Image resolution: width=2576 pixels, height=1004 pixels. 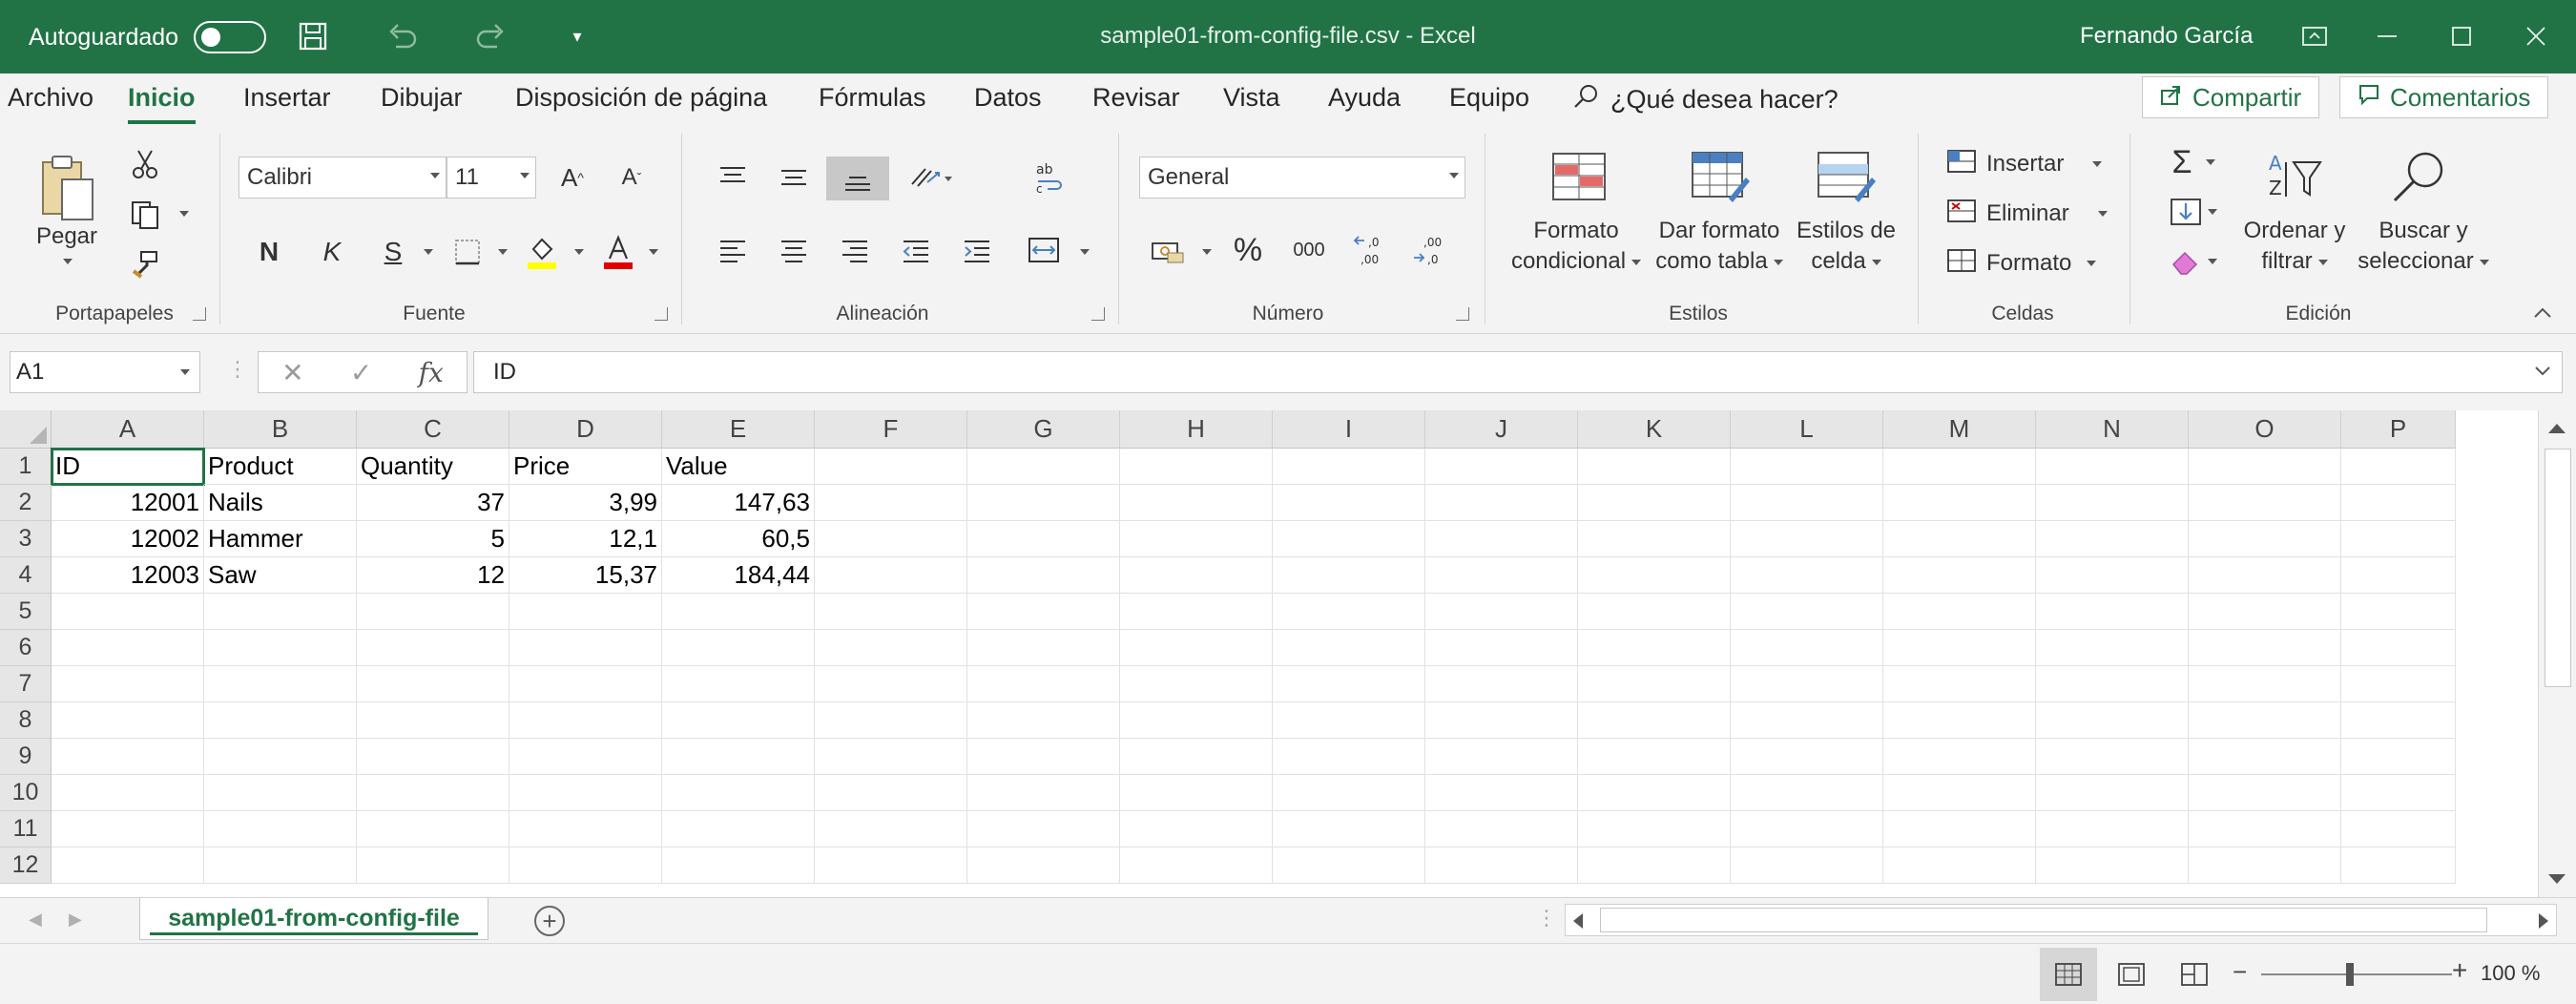 I want to click on row-header: 4, so click(x=26, y=575).